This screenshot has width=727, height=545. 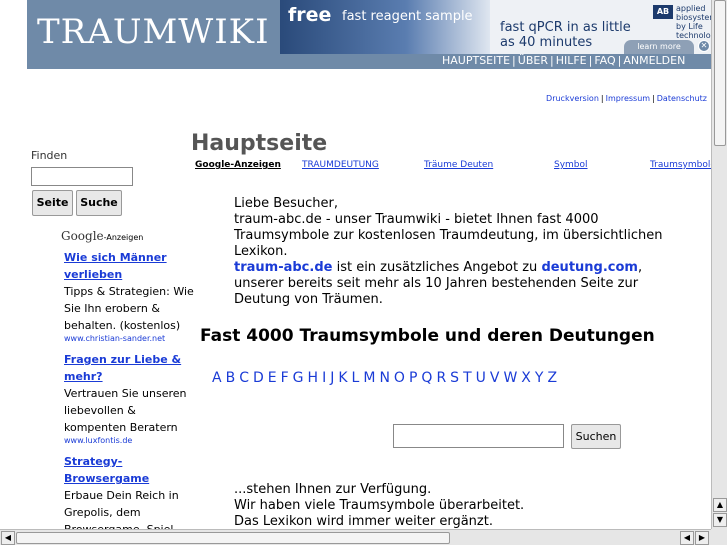 I want to click on ad-link-symbol: Symbol, so click(x=571, y=165).